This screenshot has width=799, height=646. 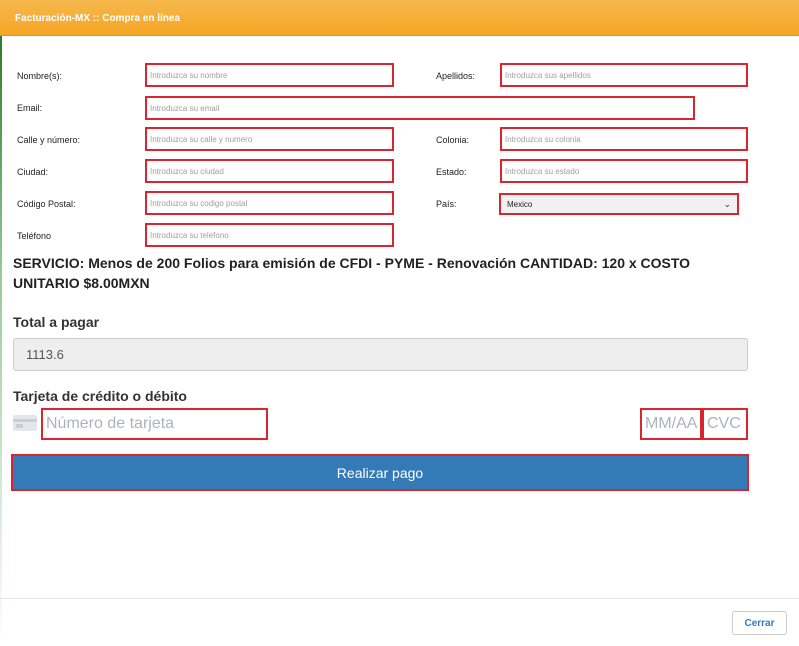 I want to click on colonia-input, so click(x=624, y=139).